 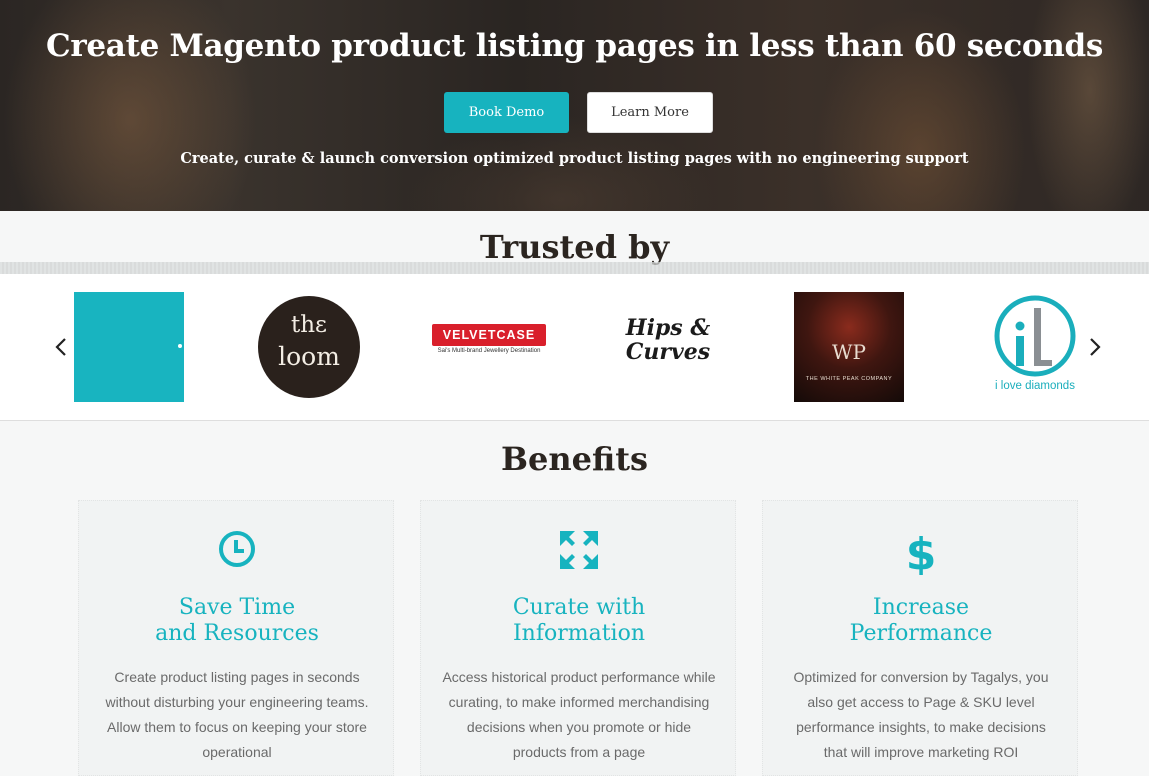 I want to click on carousel-prev-arrow-icon, so click(x=61, y=349).